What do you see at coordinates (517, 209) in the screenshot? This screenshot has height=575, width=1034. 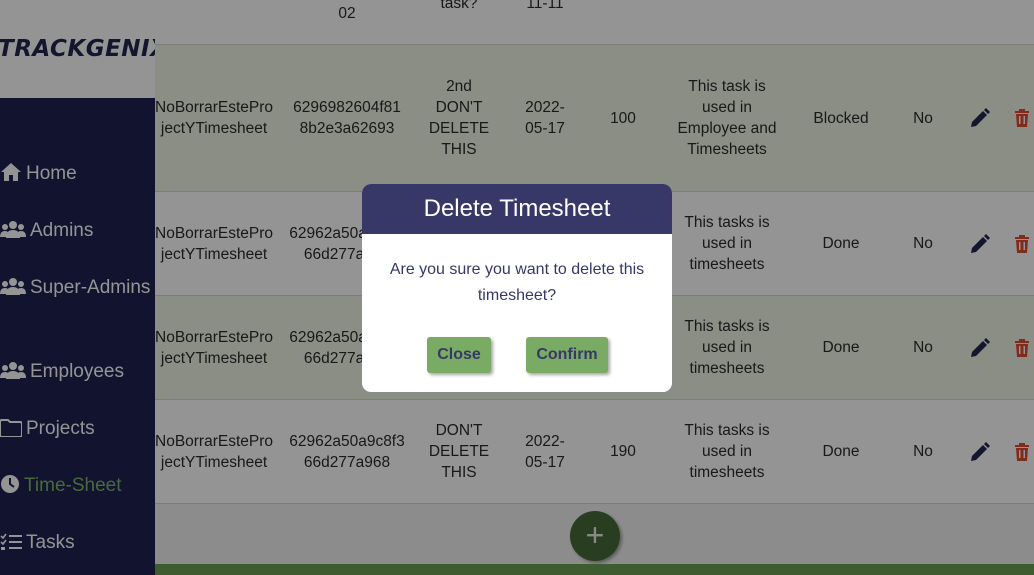 I see `modal-title: Delete Timesheet` at bounding box center [517, 209].